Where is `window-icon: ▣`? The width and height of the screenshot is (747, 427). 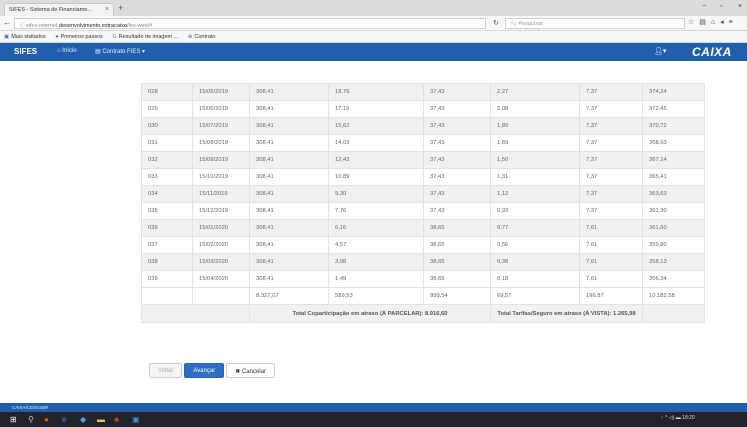 window-icon: ▣ is located at coordinates (136, 419).